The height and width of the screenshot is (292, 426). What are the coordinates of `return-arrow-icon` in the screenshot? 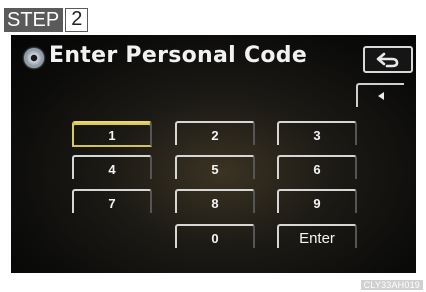 It's located at (387, 59).